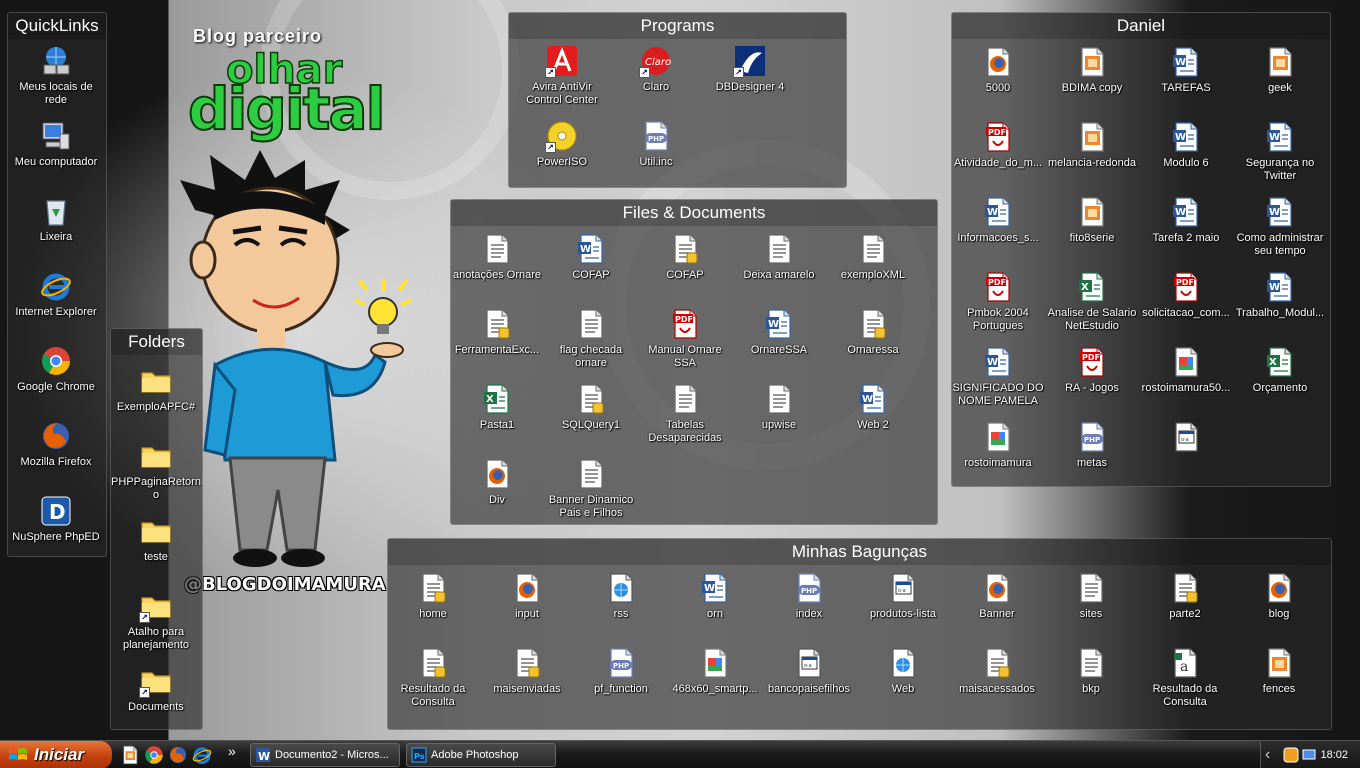 The width and height of the screenshot is (1360, 768). What do you see at coordinates (779, 407) in the screenshot?
I see `desktop-icon: upwise` at bounding box center [779, 407].